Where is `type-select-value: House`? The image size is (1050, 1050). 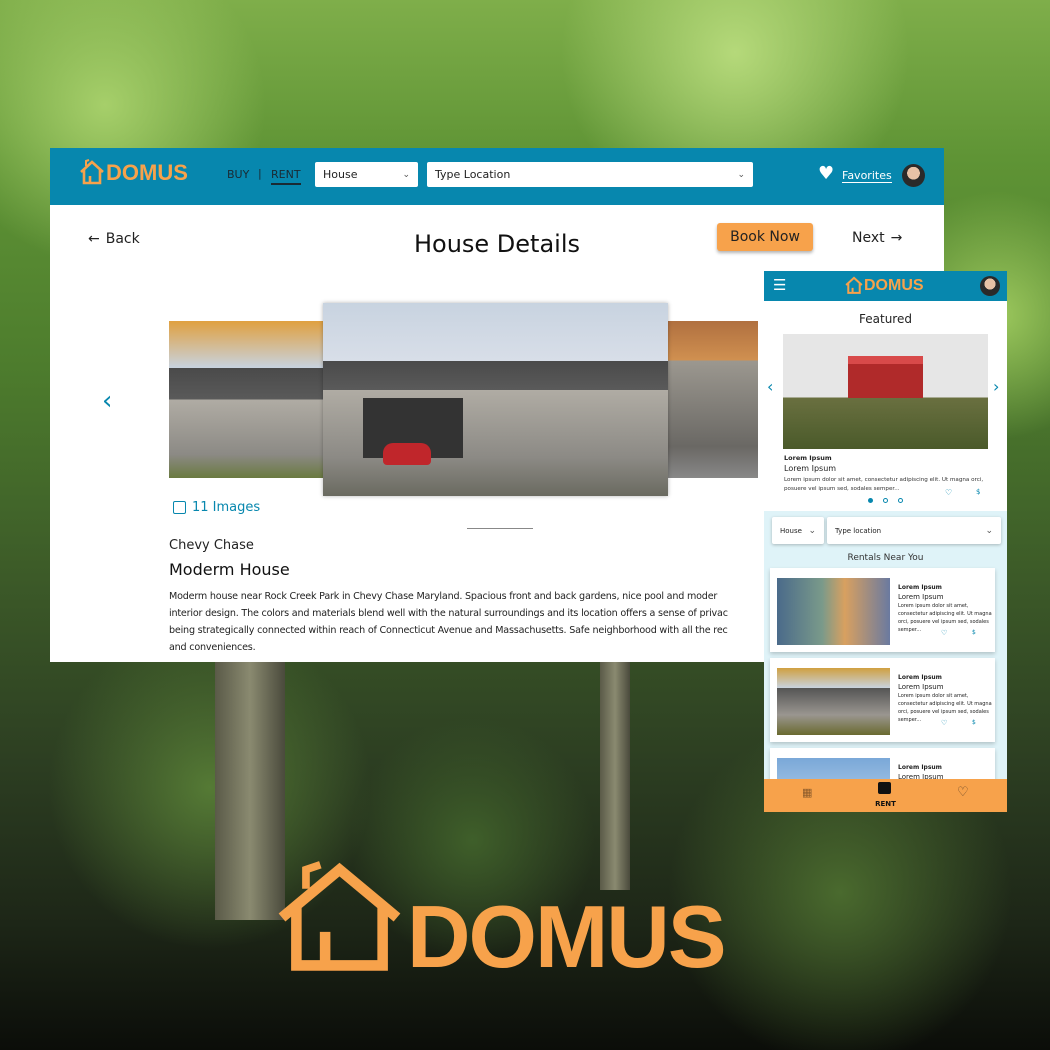 type-select-value: House is located at coordinates (340, 174).